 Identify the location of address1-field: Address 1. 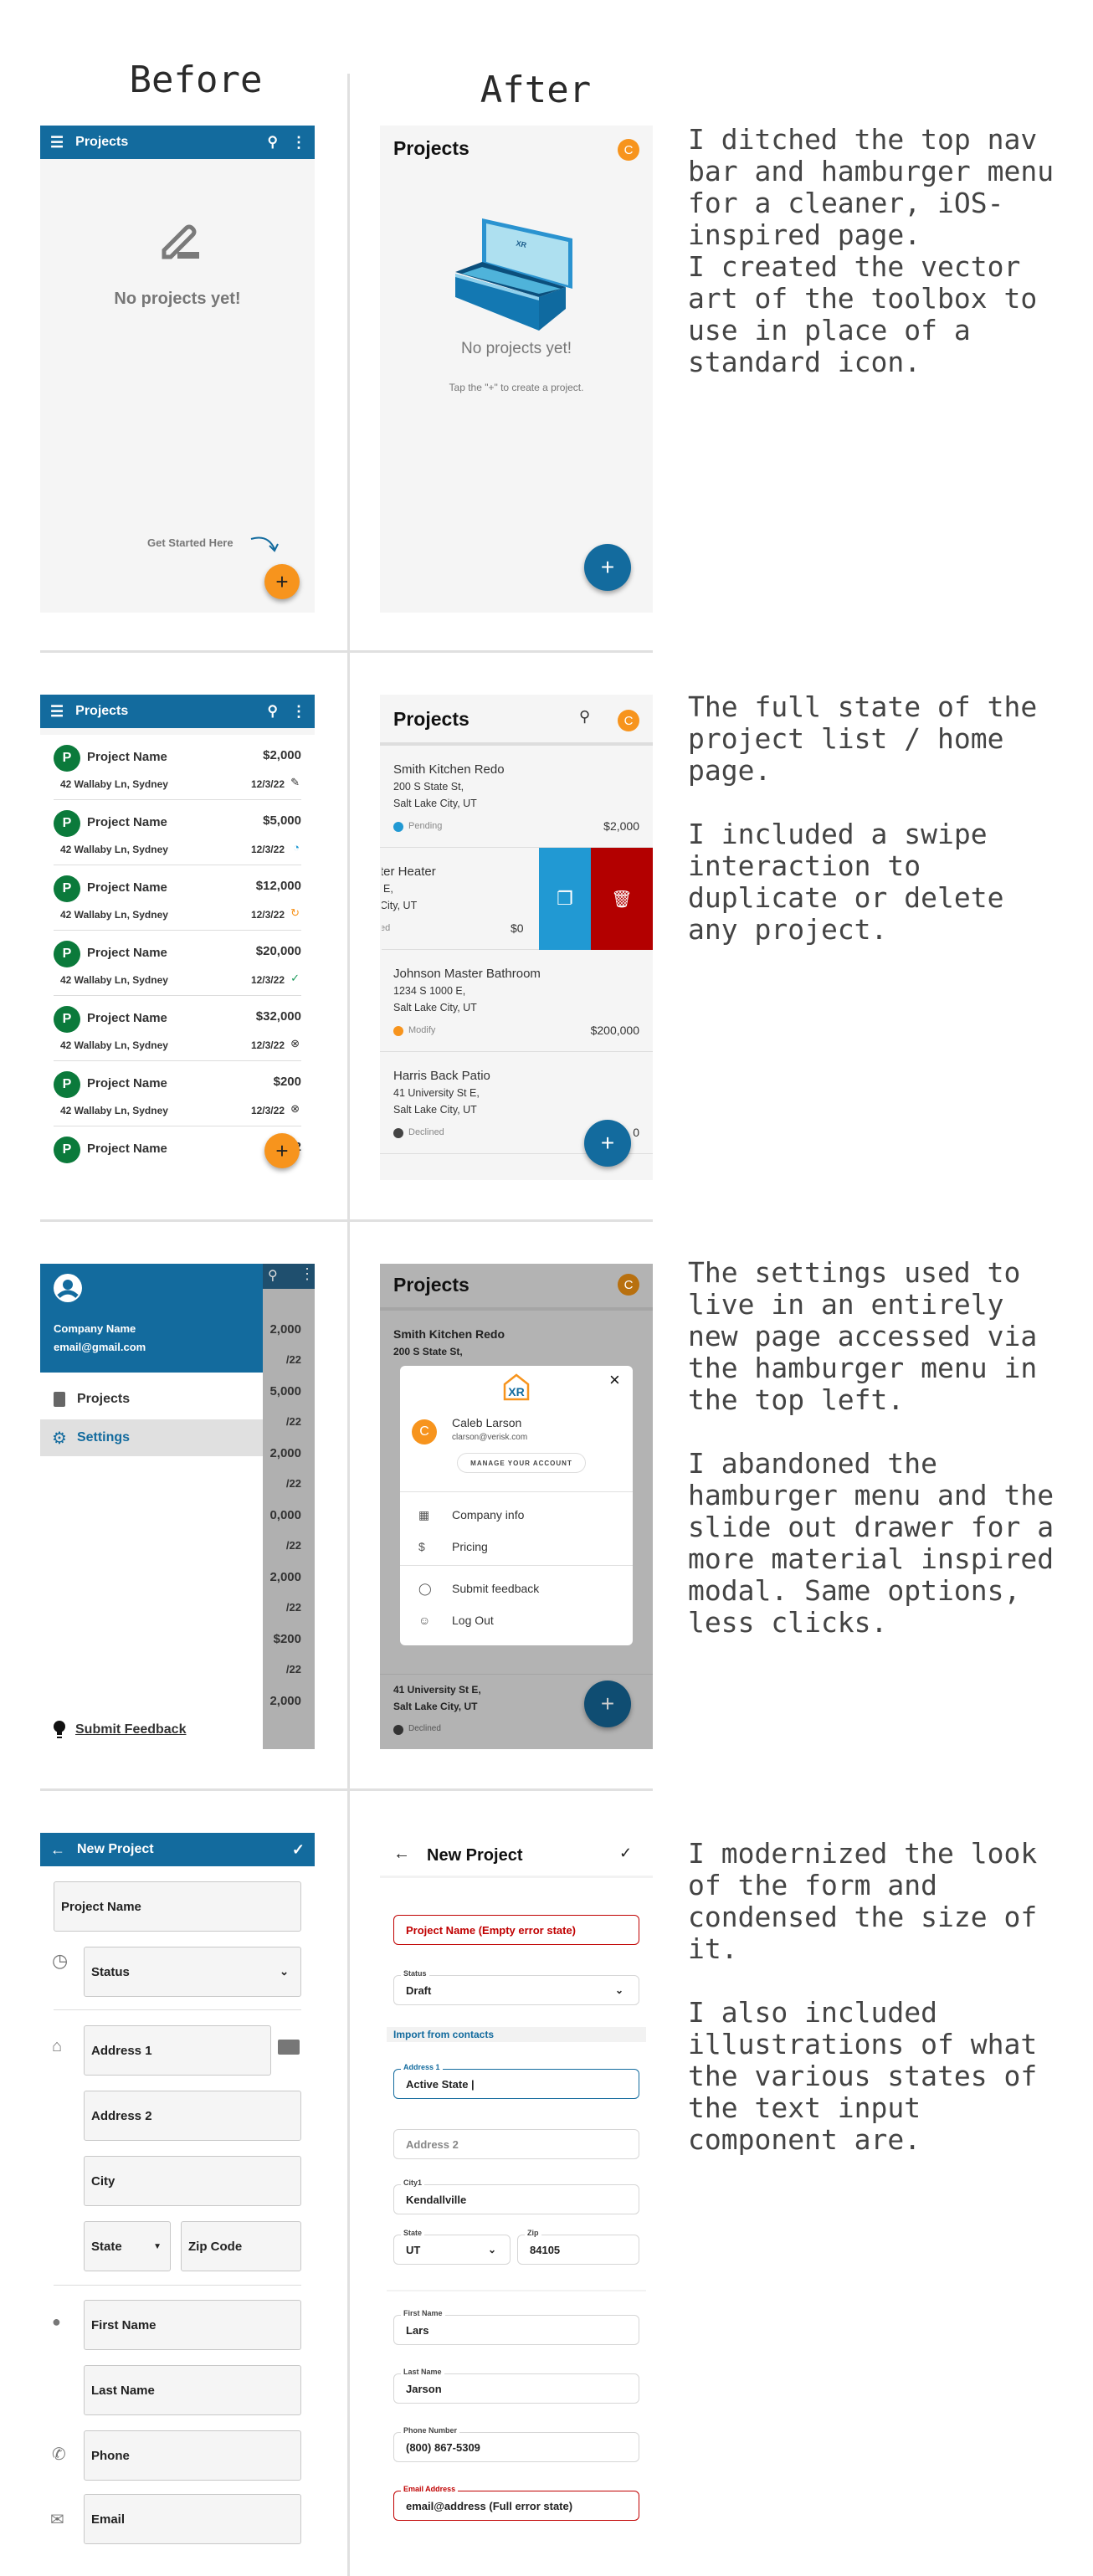
(177, 2050).